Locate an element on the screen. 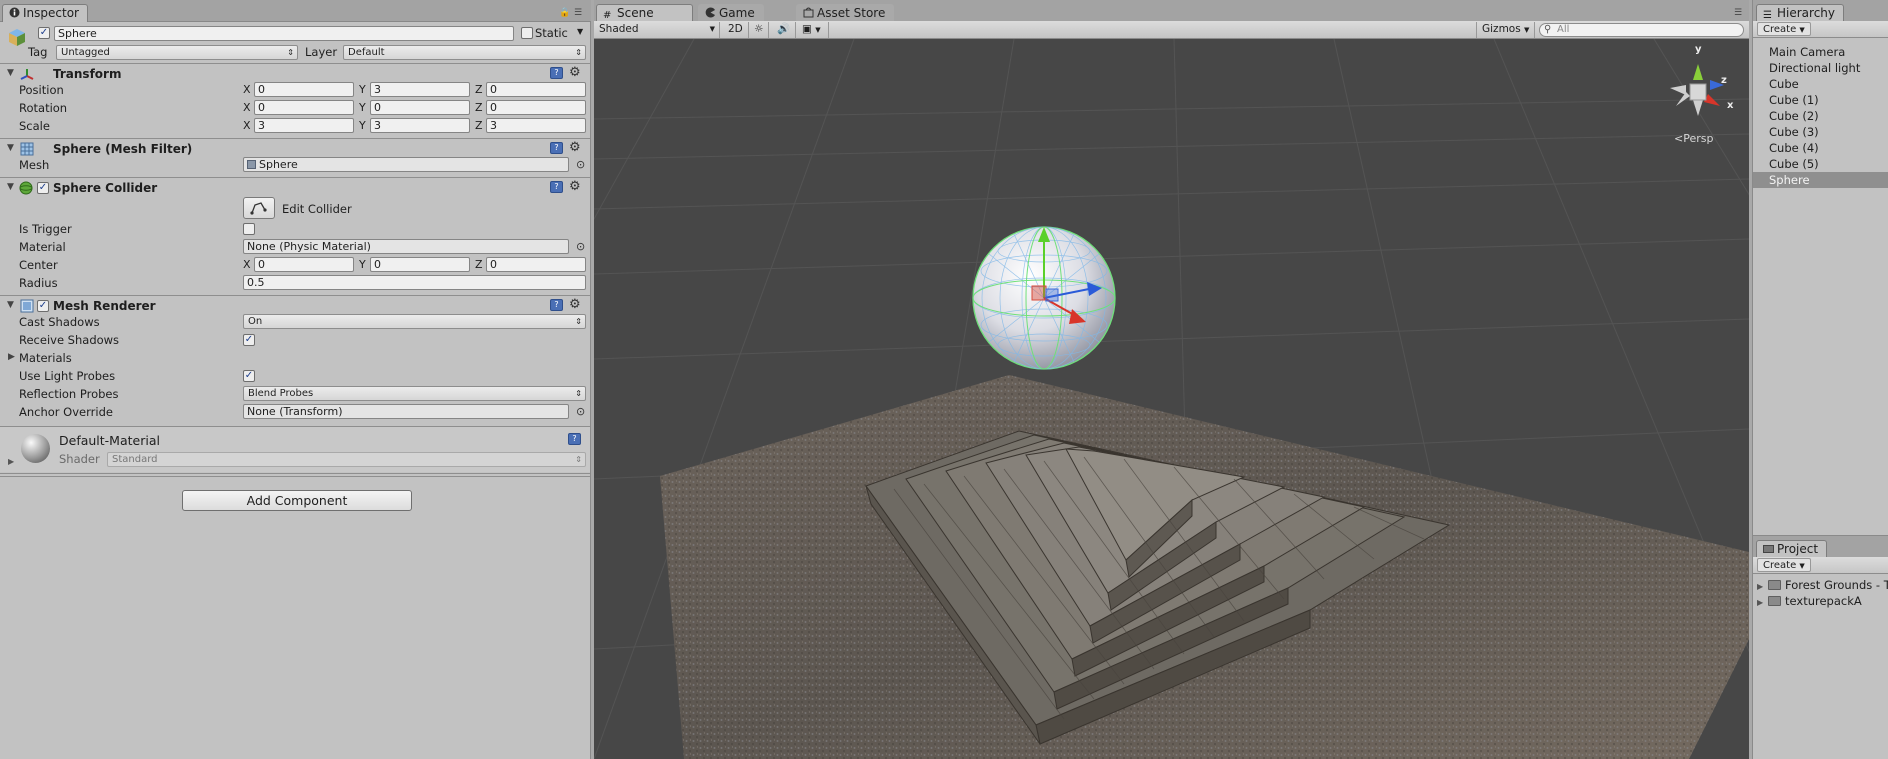 This screenshot has height=759, width=1888. tab-inspector: Inspector is located at coordinates (45, 13).